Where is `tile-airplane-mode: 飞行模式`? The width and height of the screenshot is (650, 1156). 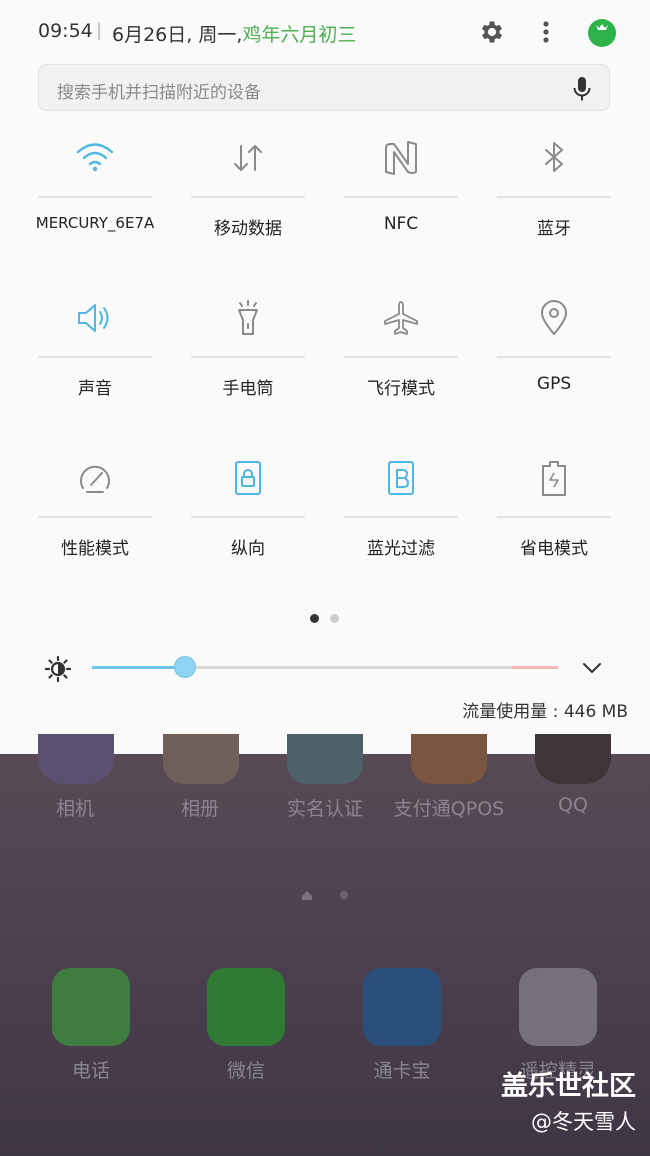
tile-airplane-mode: 飞行模式 is located at coordinates (401, 368).